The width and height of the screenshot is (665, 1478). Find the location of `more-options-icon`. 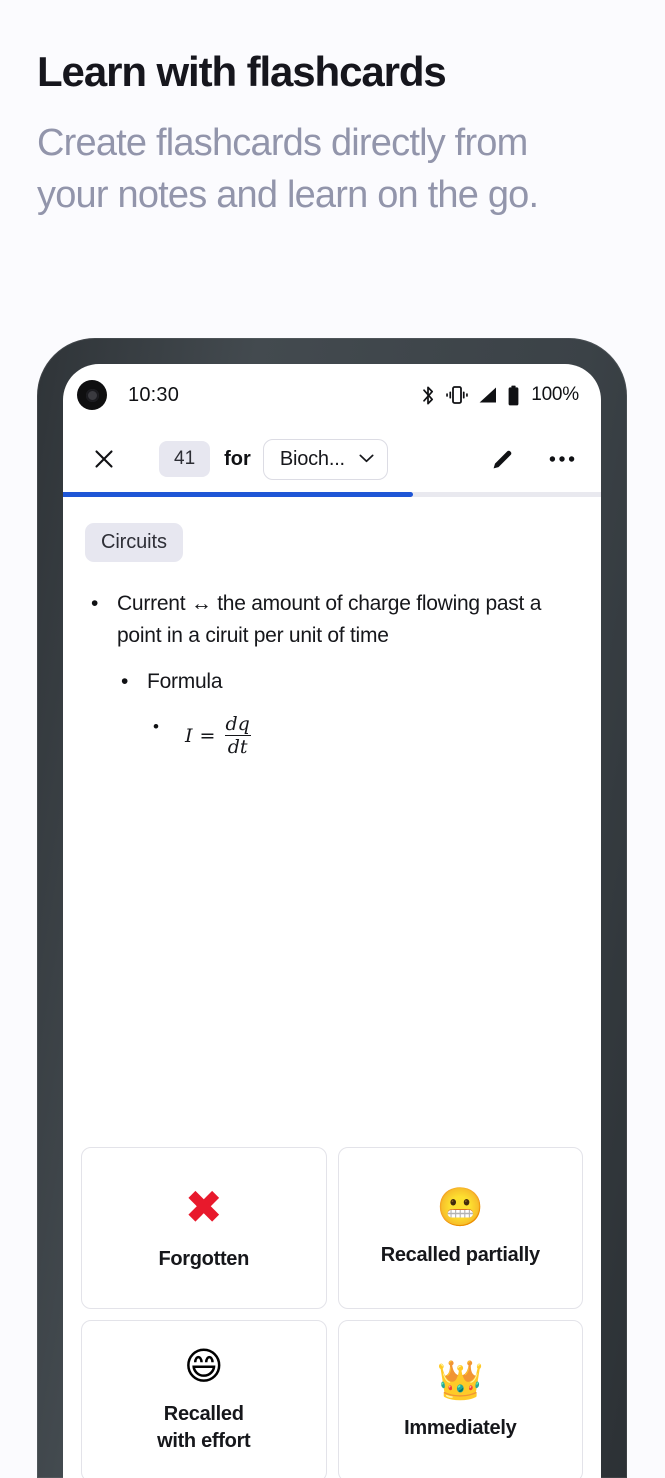

more-options-icon is located at coordinates (562, 459).